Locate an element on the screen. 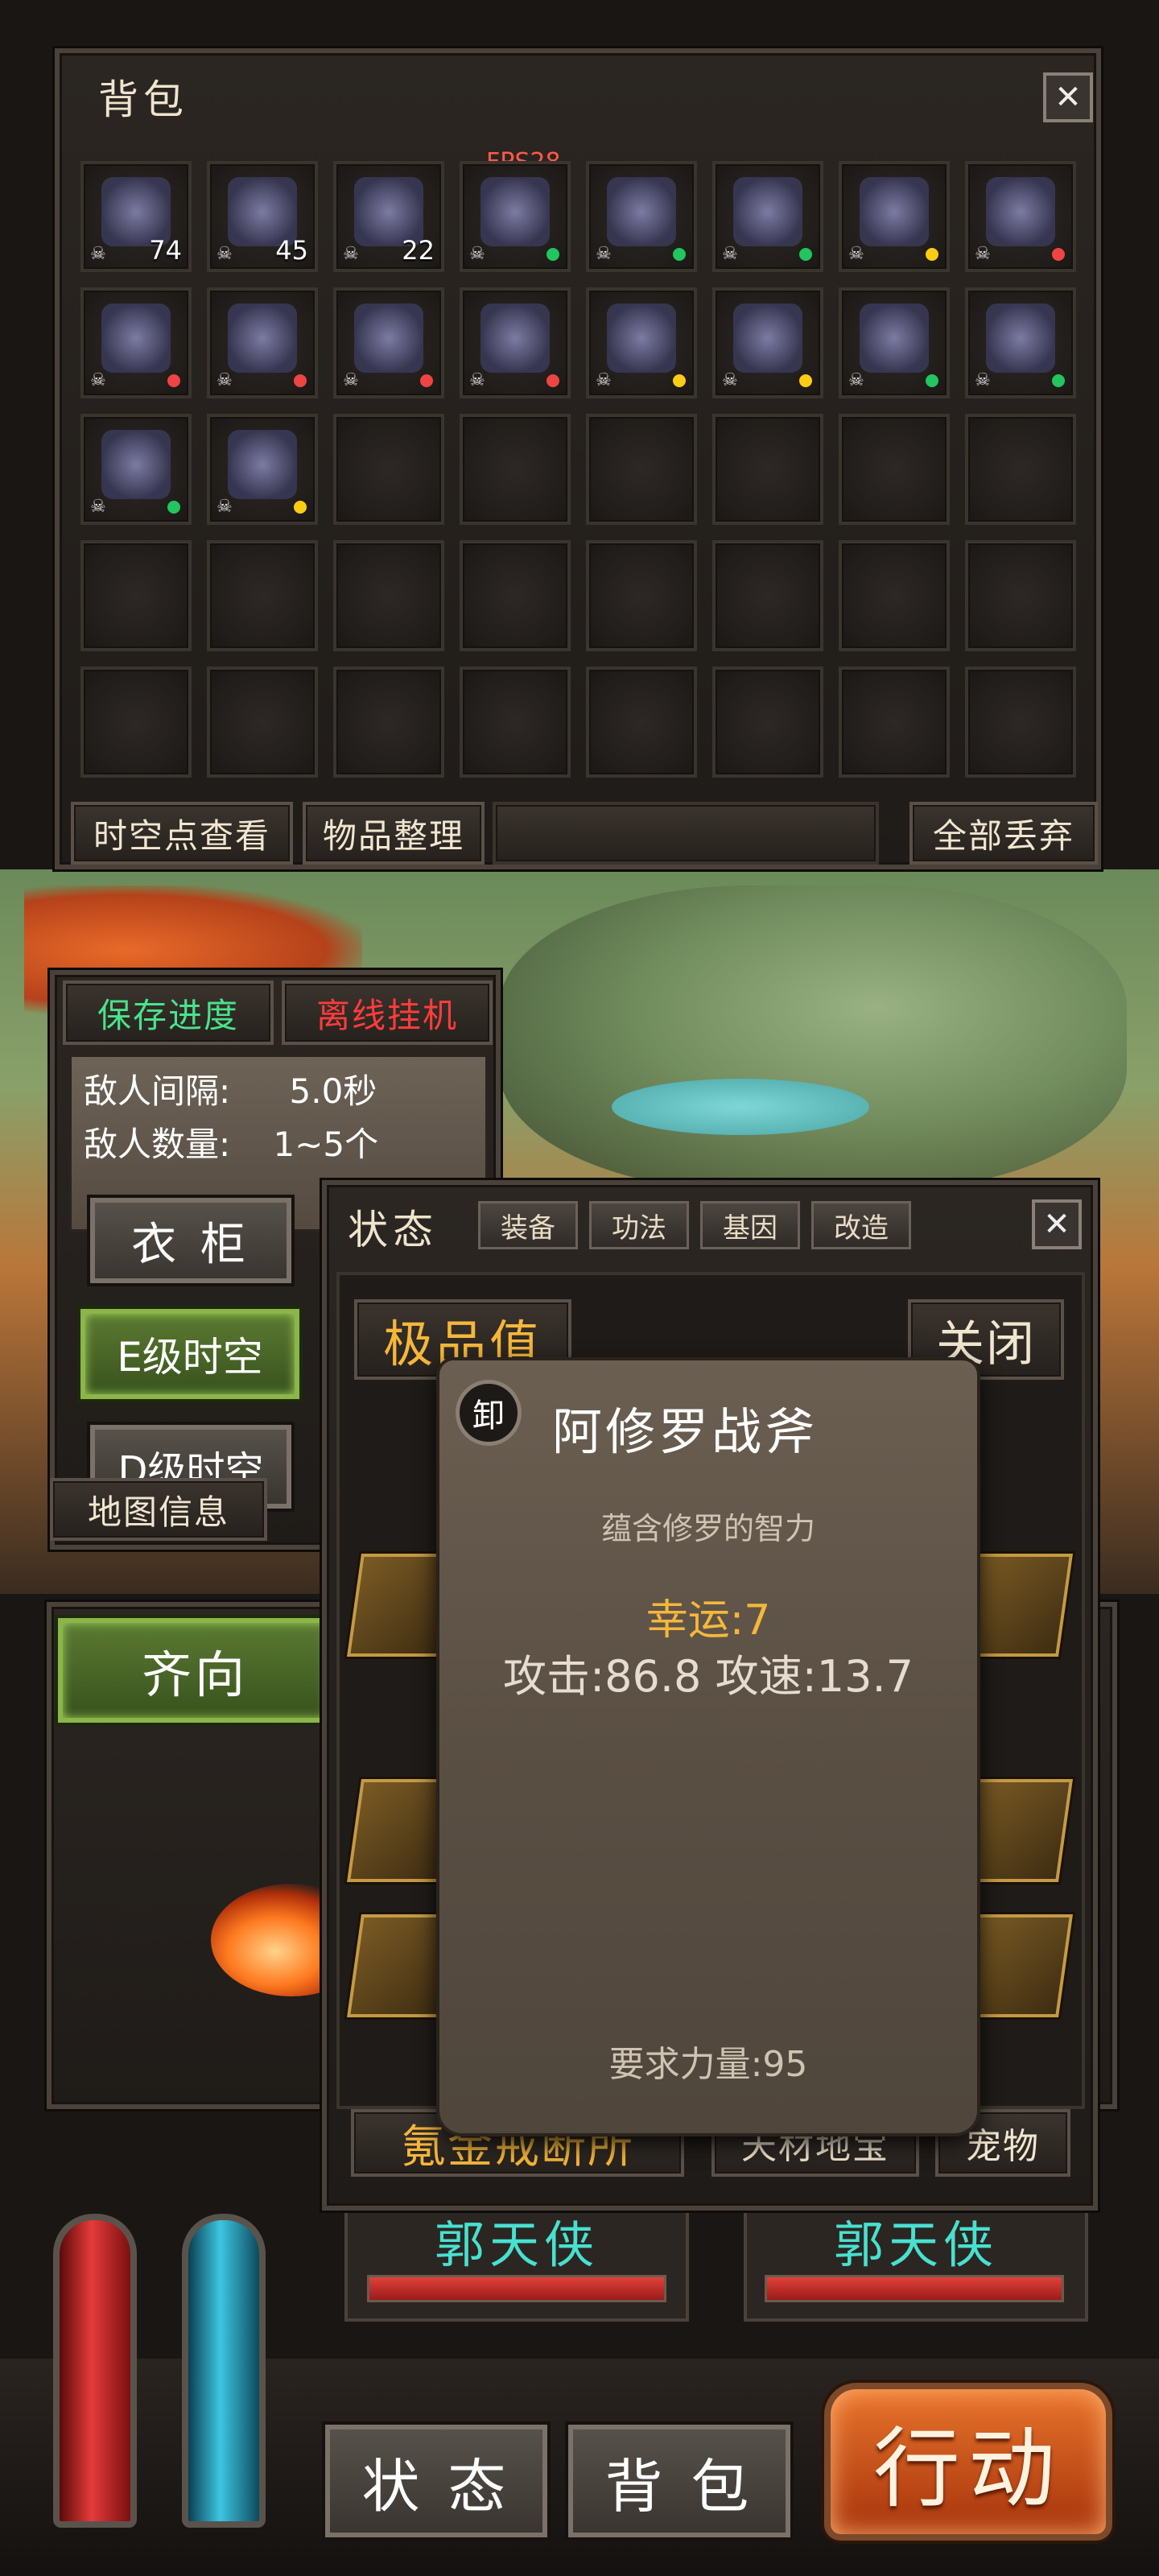 This screenshot has height=2576, width=1159. save-progress-button: 保存进度 is located at coordinates (168, 1012).